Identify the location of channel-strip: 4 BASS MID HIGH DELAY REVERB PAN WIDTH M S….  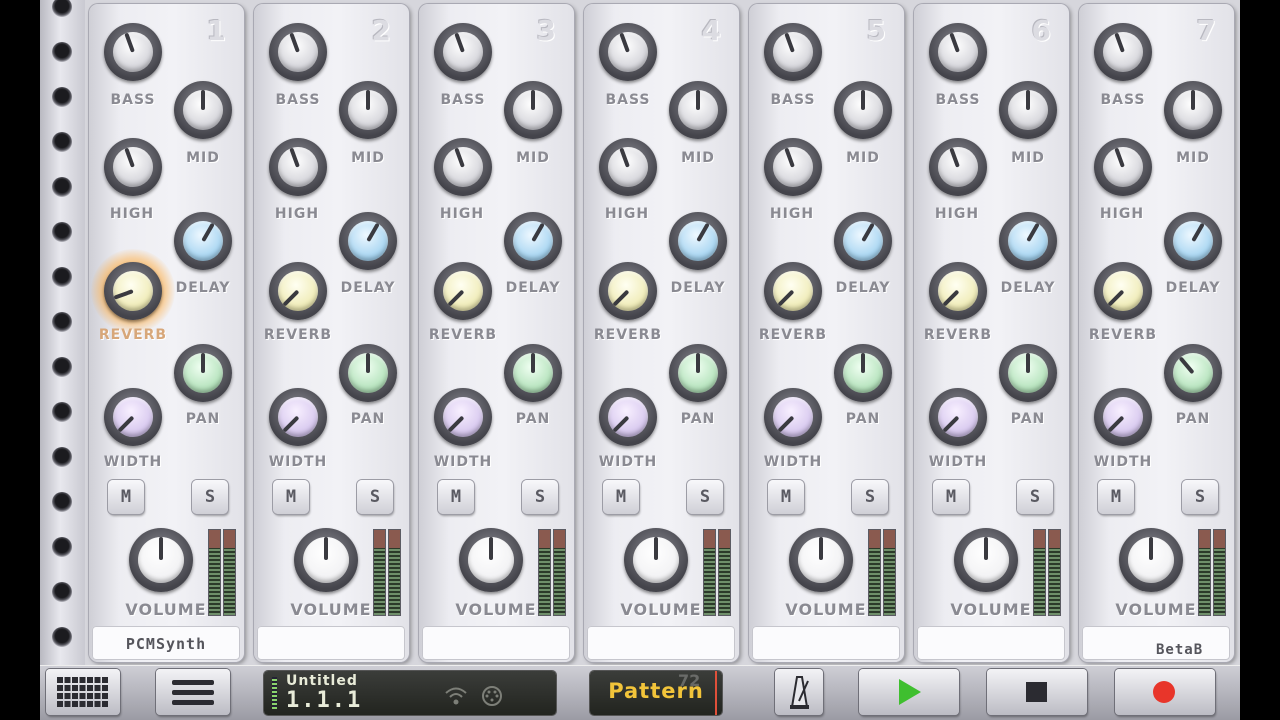
(661, 333).